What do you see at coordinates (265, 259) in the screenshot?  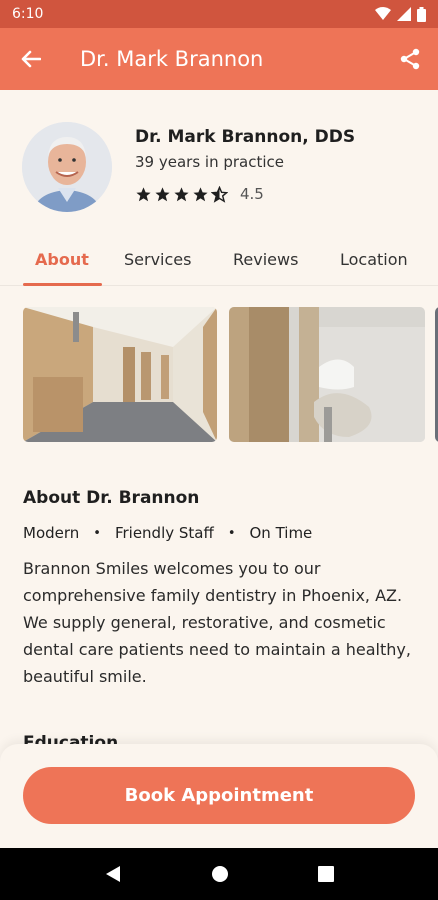 I see `tab-reviews: Reviews` at bounding box center [265, 259].